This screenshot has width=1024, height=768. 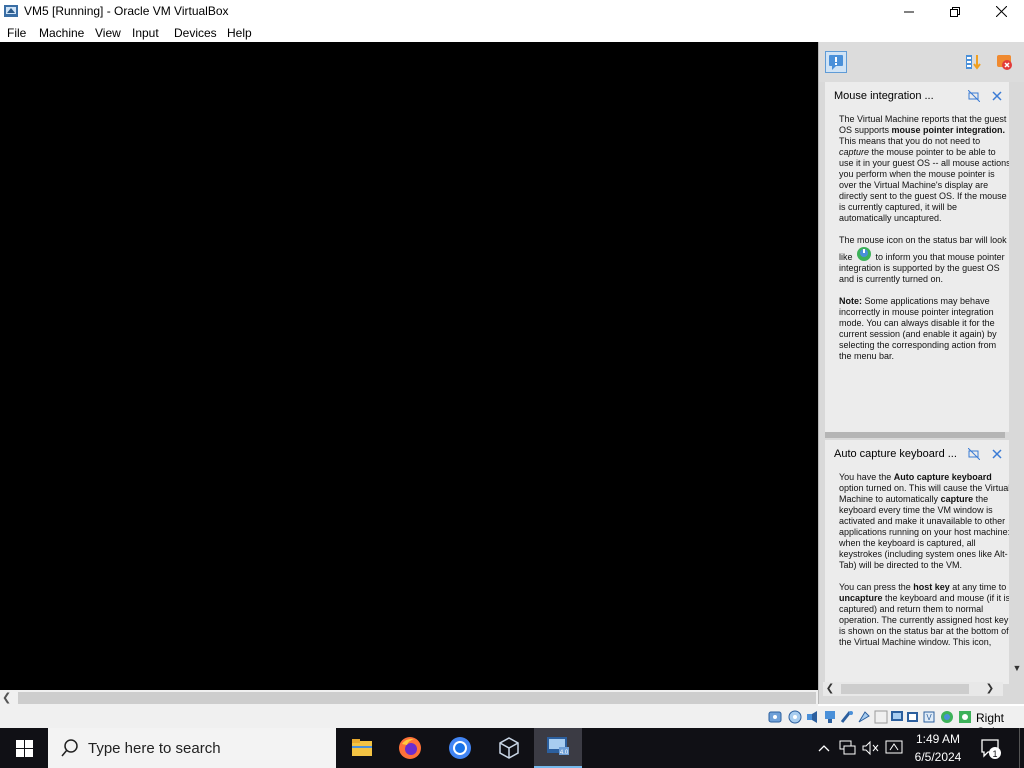 I want to click on taskbar-firefox, so click(x=410, y=748).